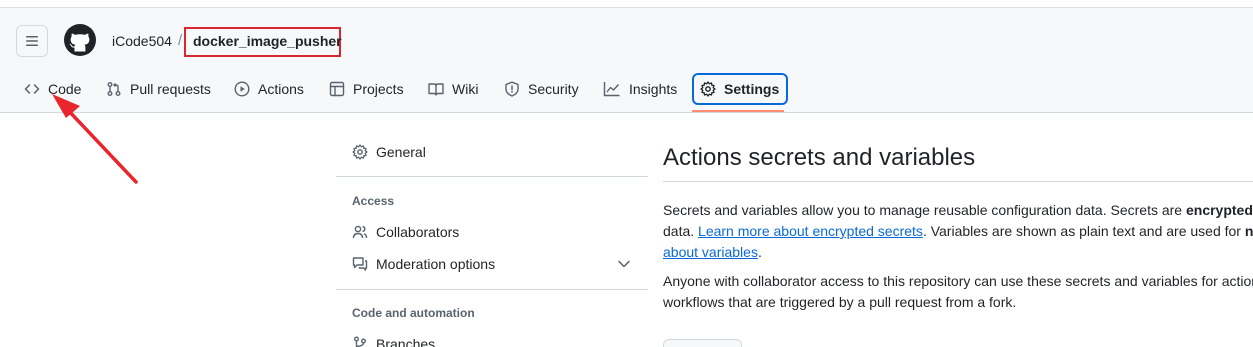 Image resolution: width=1253 pixels, height=347 pixels. What do you see at coordinates (360, 264) in the screenshot?
I see `comment-discussion-icon` at bounding box center [360, 264].